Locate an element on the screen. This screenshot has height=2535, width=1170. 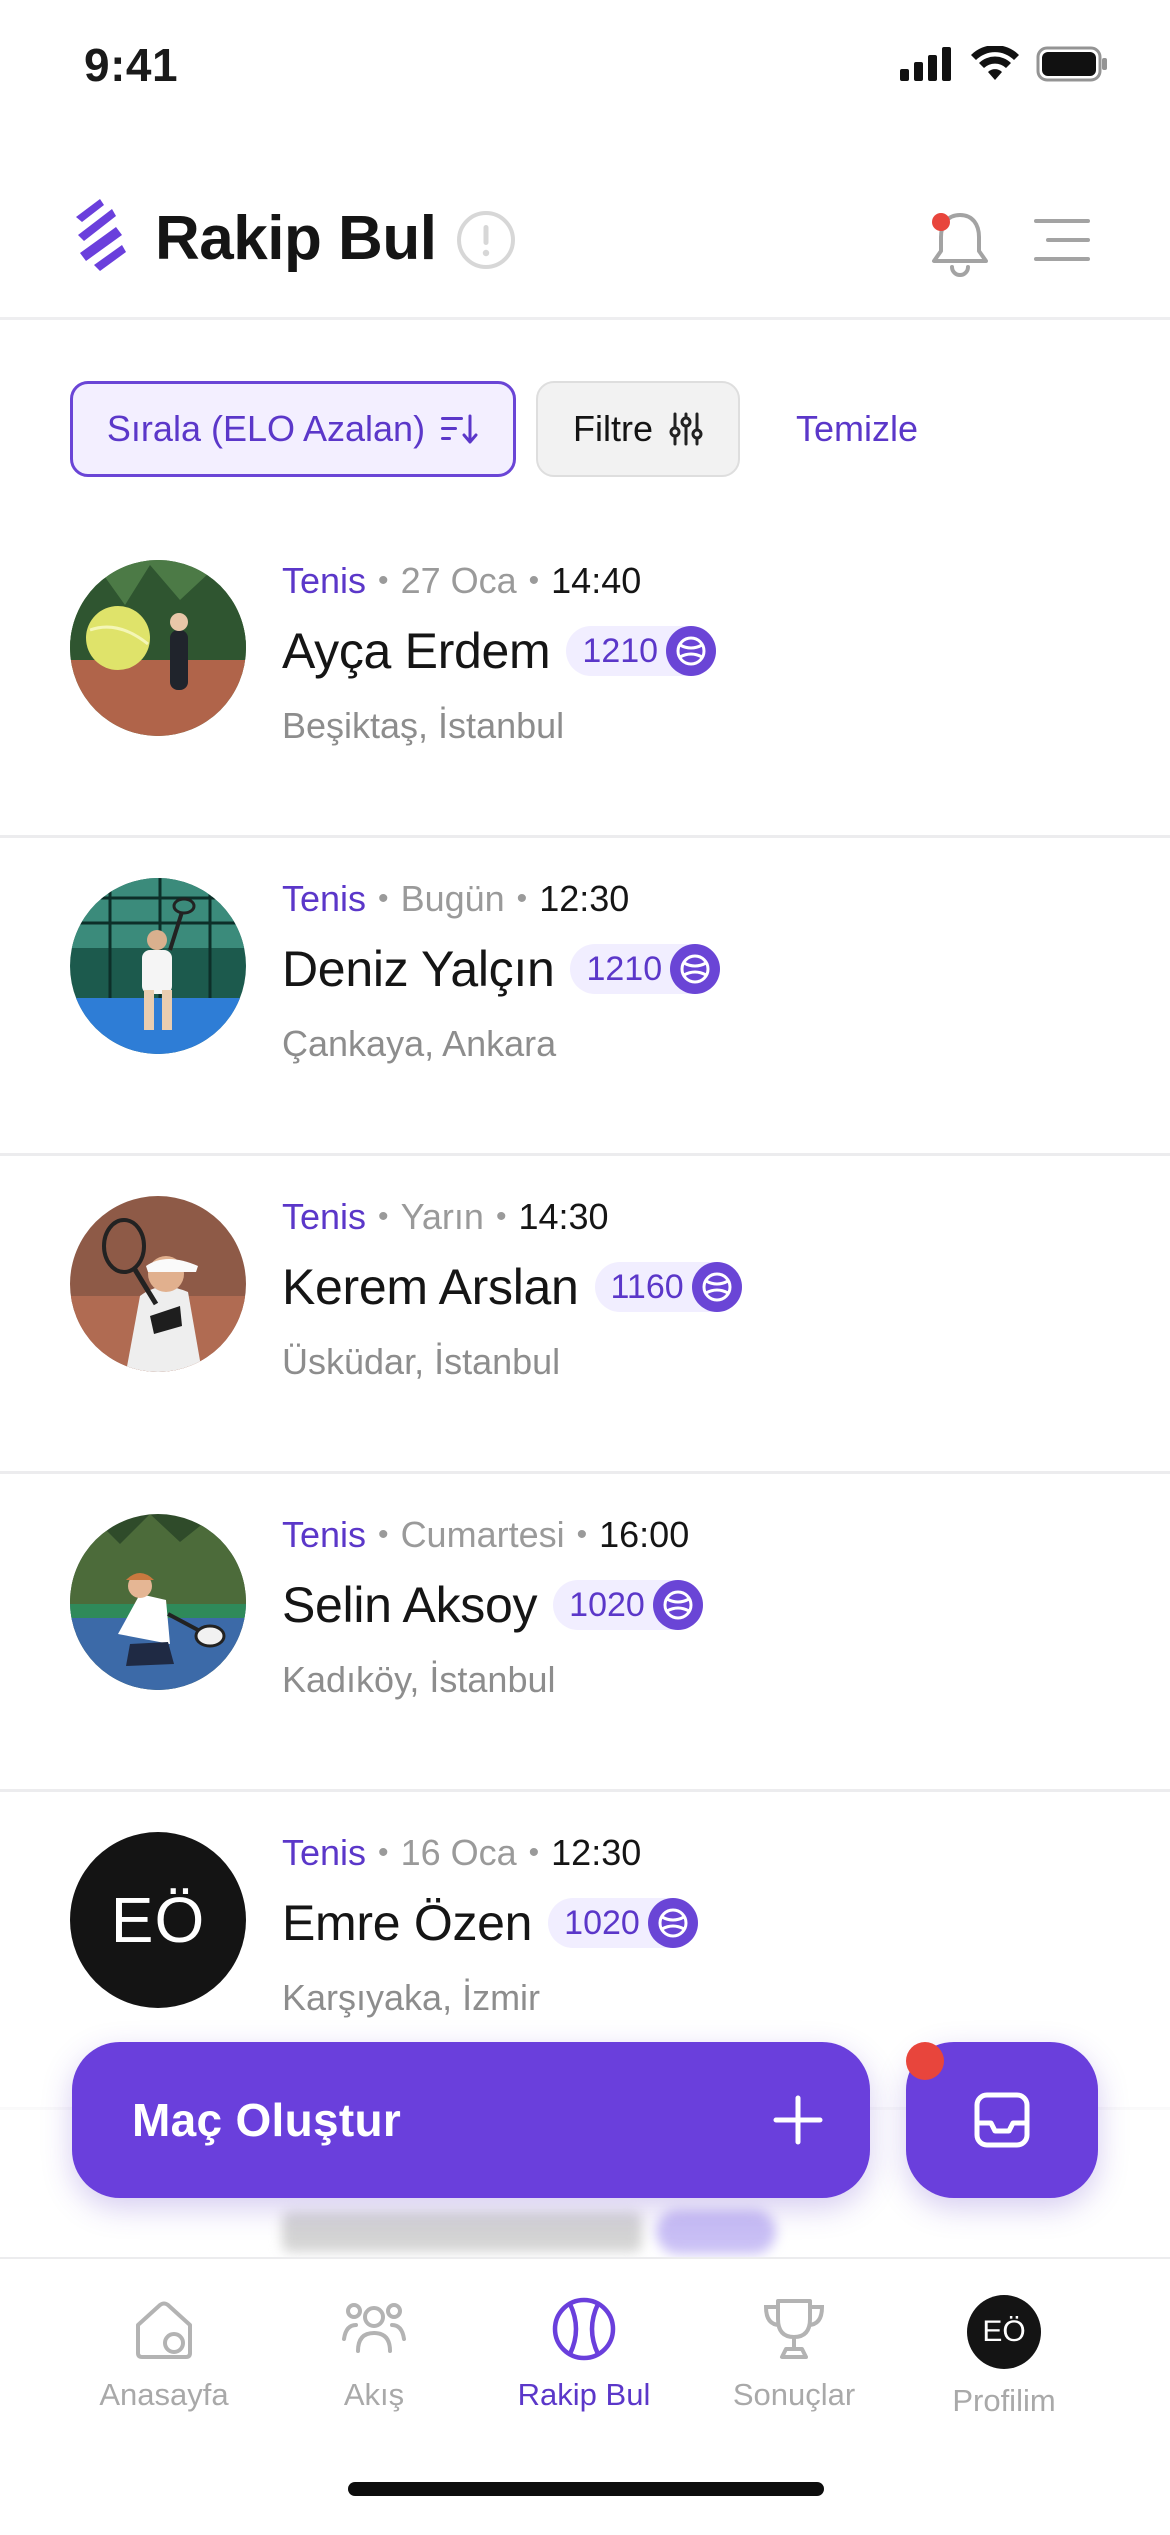
player-name: Kerem Arslan is located at coordinates (430, 1287).